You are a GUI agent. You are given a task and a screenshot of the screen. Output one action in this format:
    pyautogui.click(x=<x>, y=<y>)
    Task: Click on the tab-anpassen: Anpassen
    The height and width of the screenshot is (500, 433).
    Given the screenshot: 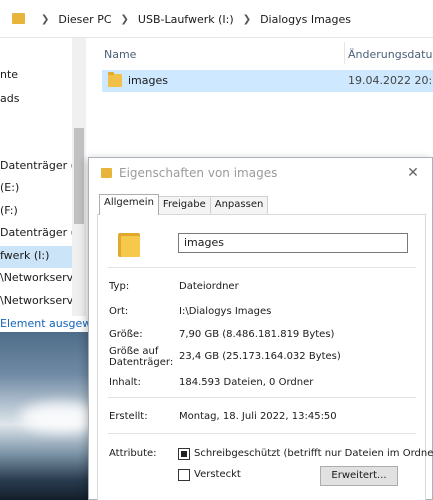 What is the action you would take?
    pyautogui.click(x=239, y=205)
    